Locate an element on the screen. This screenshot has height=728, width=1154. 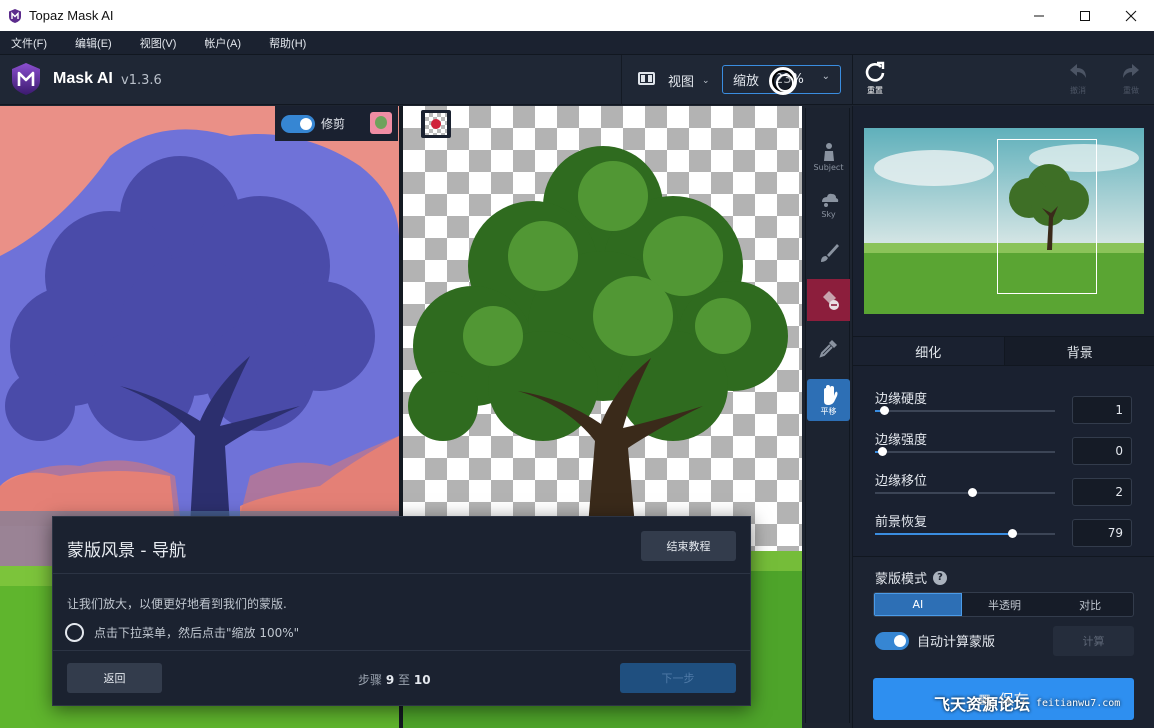
subject-icon is located at coordinates (828, 151).